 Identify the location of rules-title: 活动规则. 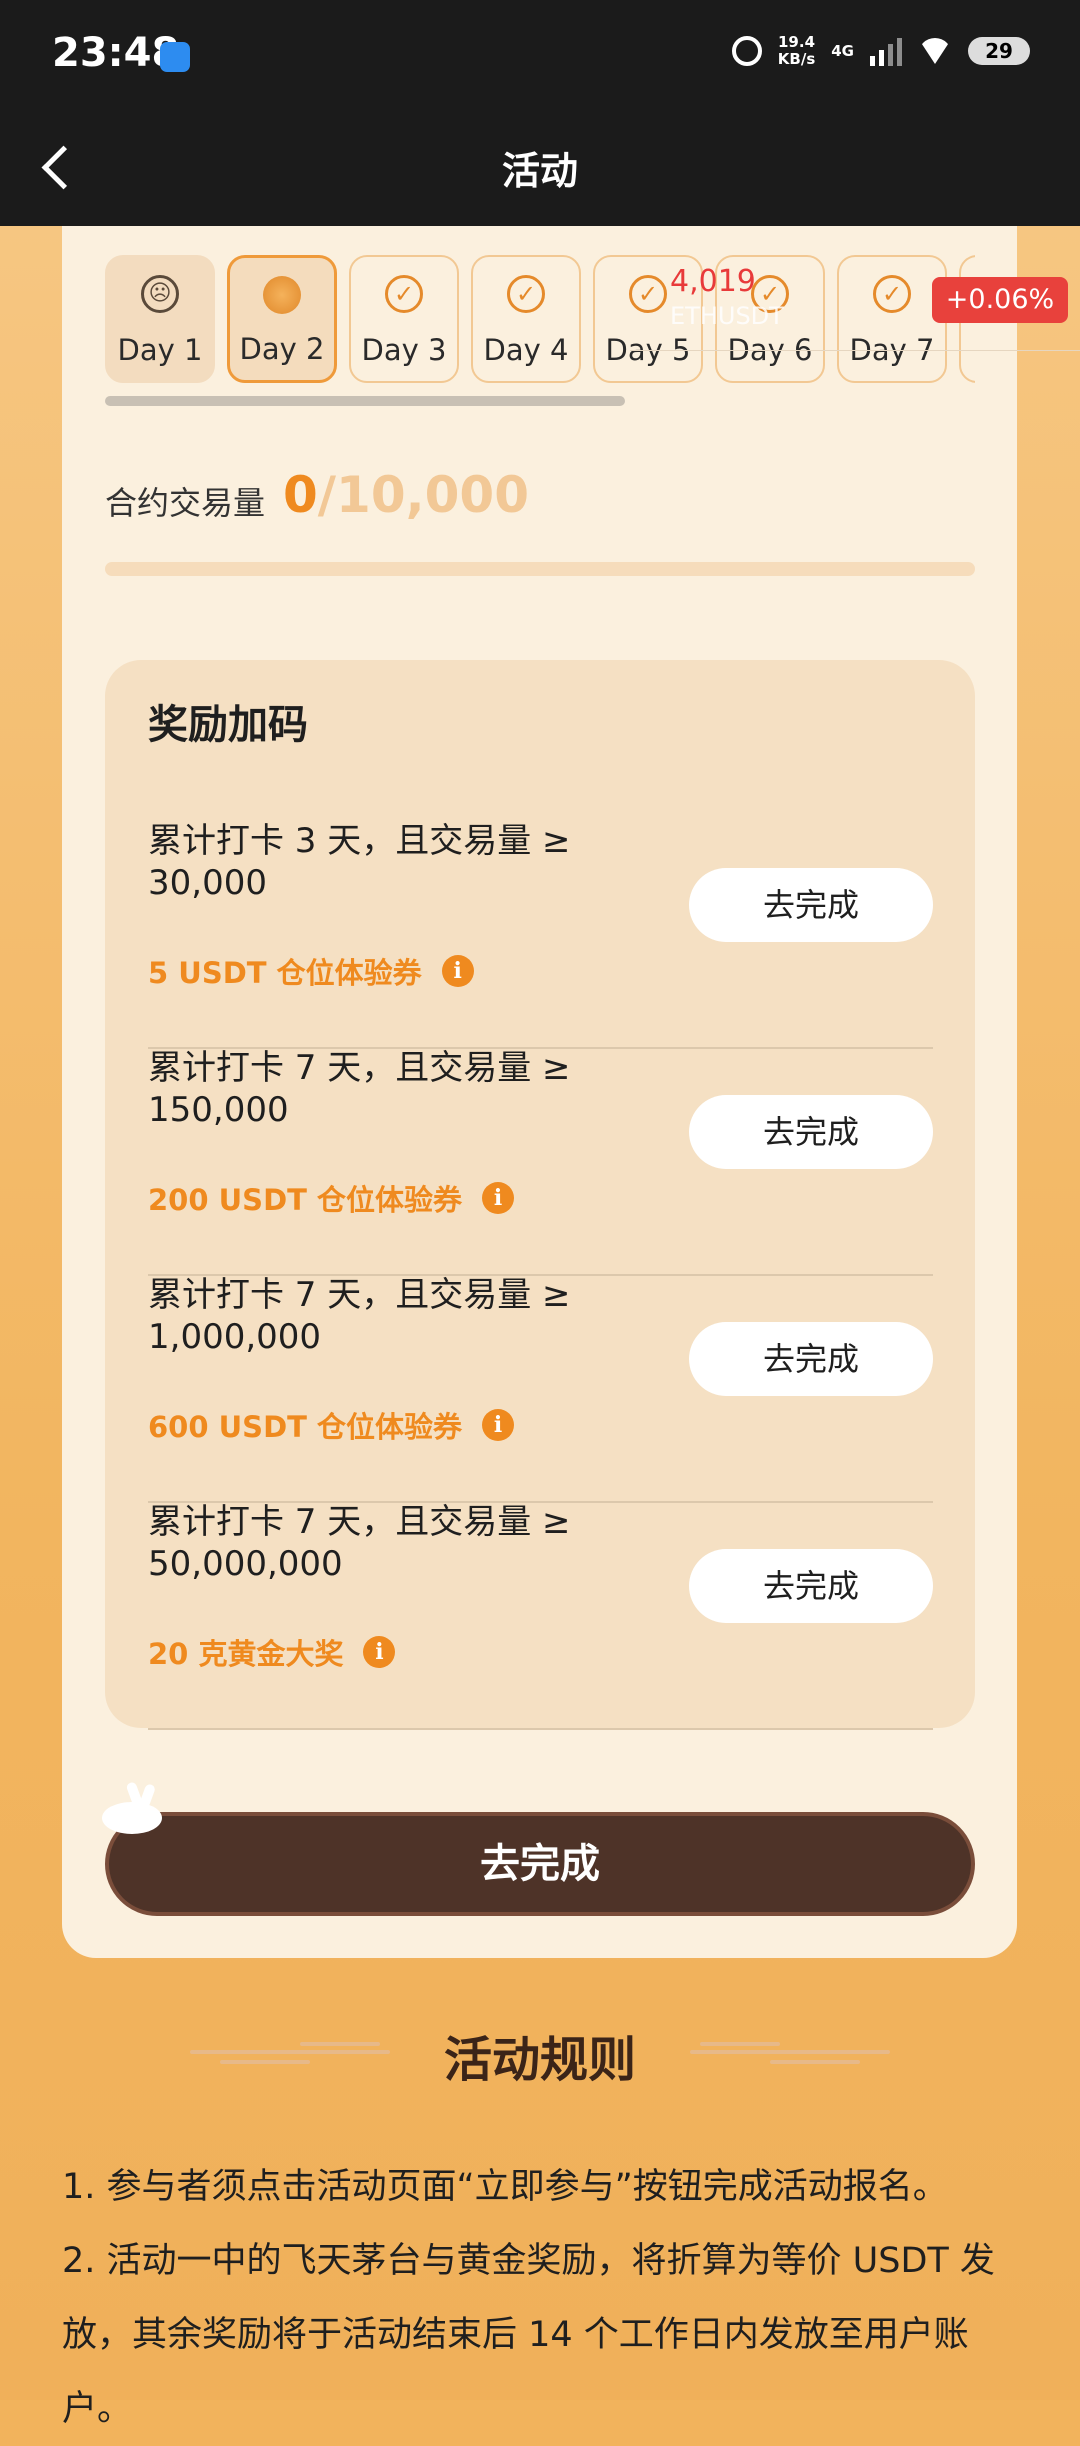
(539, 2060).